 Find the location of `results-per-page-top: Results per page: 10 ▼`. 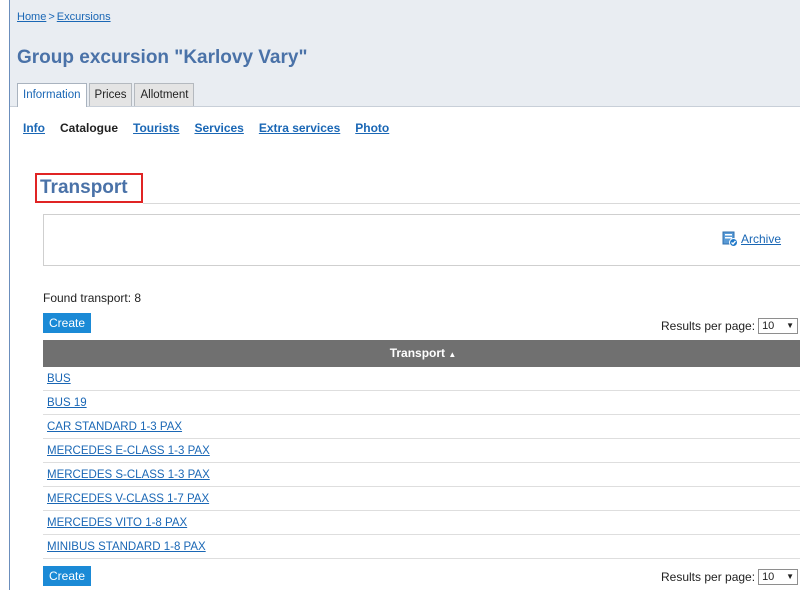

results-per-page-top: Results per page: 10 ▼ is located at coordinates (730, 326).